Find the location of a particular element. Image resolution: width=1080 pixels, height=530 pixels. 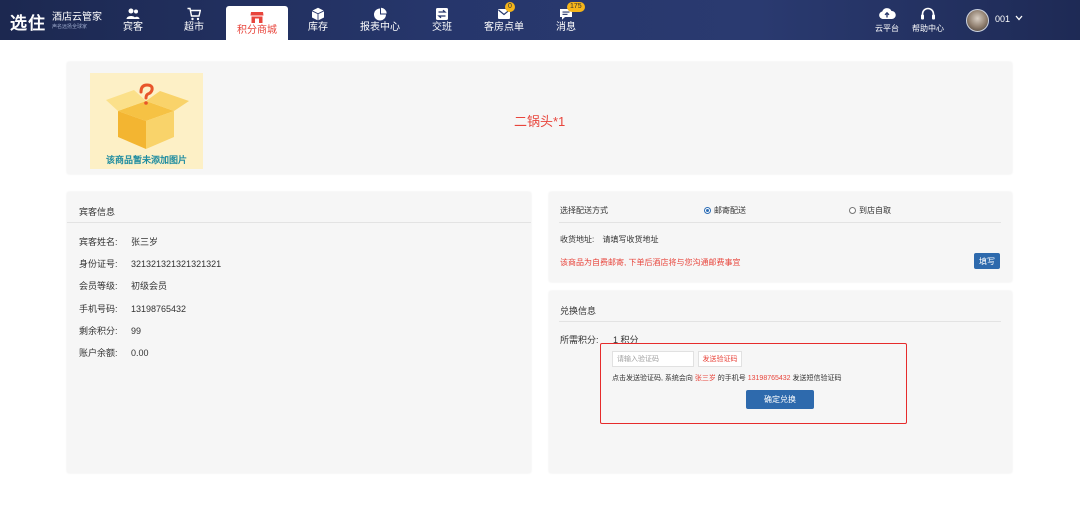

radio-mail-delivery: 邮寄配送 is located at coordinates (725, 210).